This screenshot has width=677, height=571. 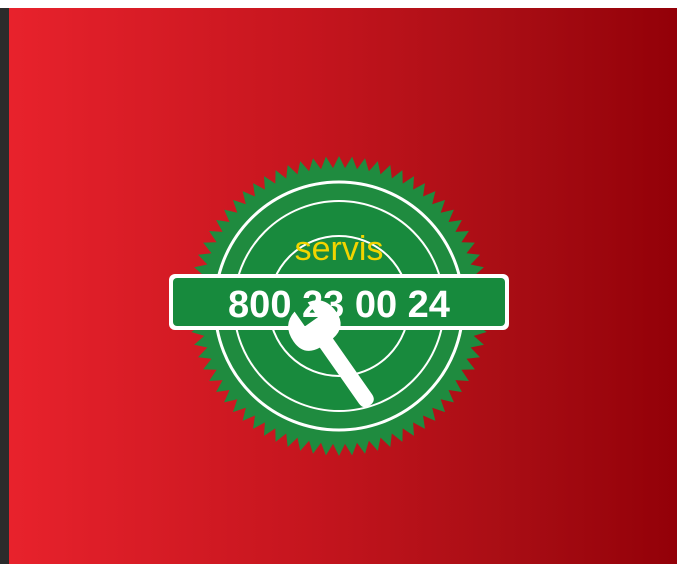 What do you see at coordinates (339, 249) in the screenshot?
I see `servis-label: servis` at bounding box center [339, 249].